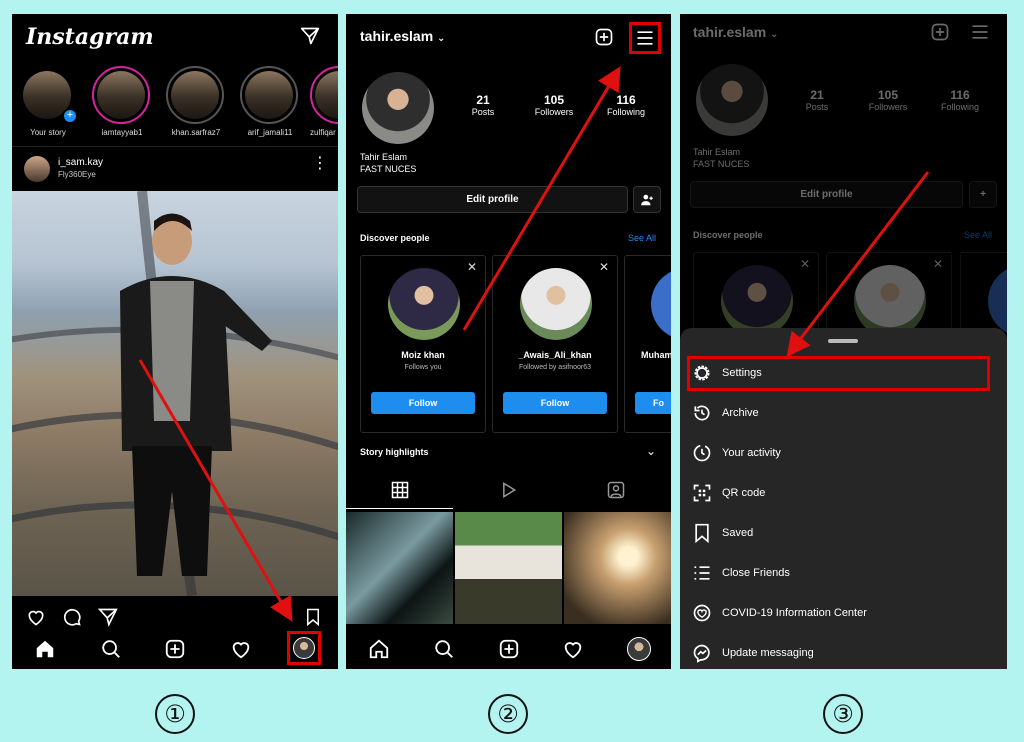 This screenshot has height=742, width=1024. Describe the element at coordinates (508, 714) in the screenshot. I see `step-number-2: ②` at that location.